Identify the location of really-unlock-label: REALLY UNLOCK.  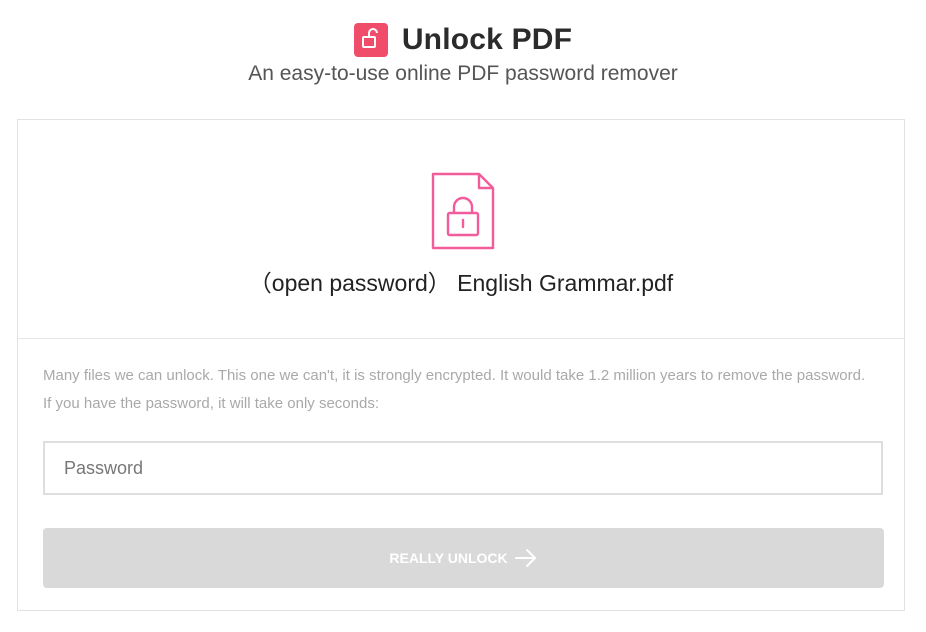
(448, 558).